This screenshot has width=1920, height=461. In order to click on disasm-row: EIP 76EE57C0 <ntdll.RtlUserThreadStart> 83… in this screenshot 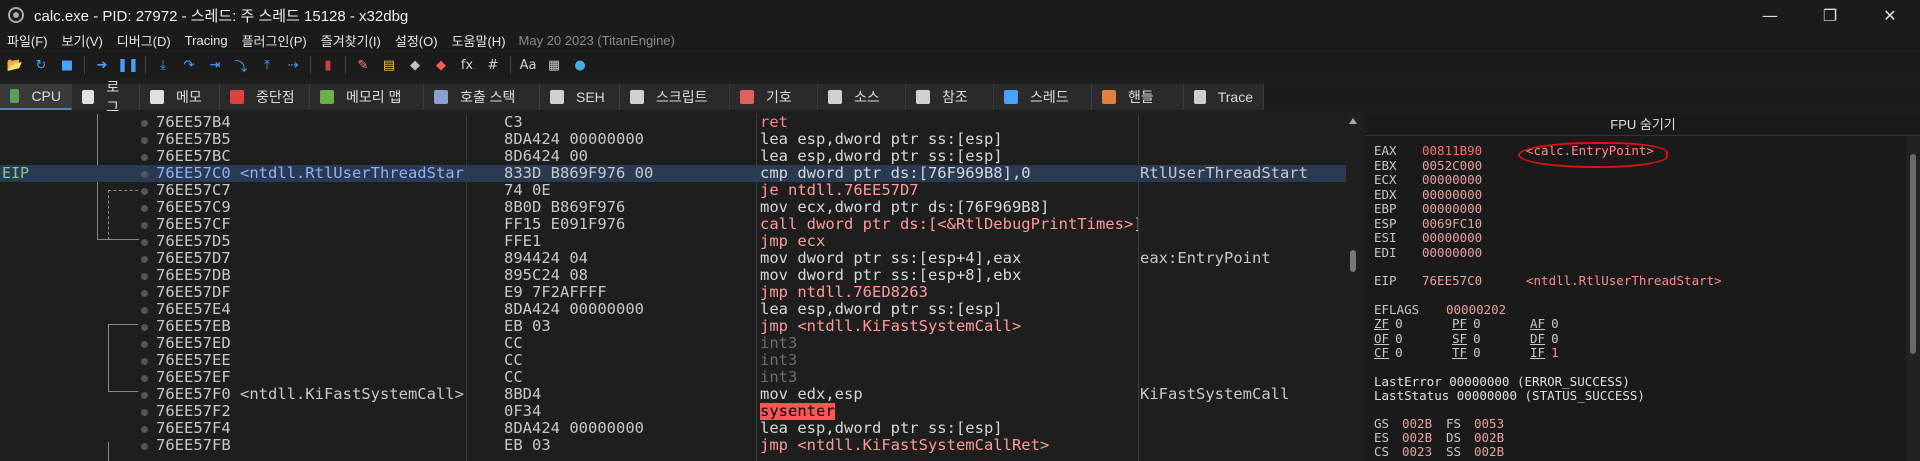, I will do `click(673, 173)`.